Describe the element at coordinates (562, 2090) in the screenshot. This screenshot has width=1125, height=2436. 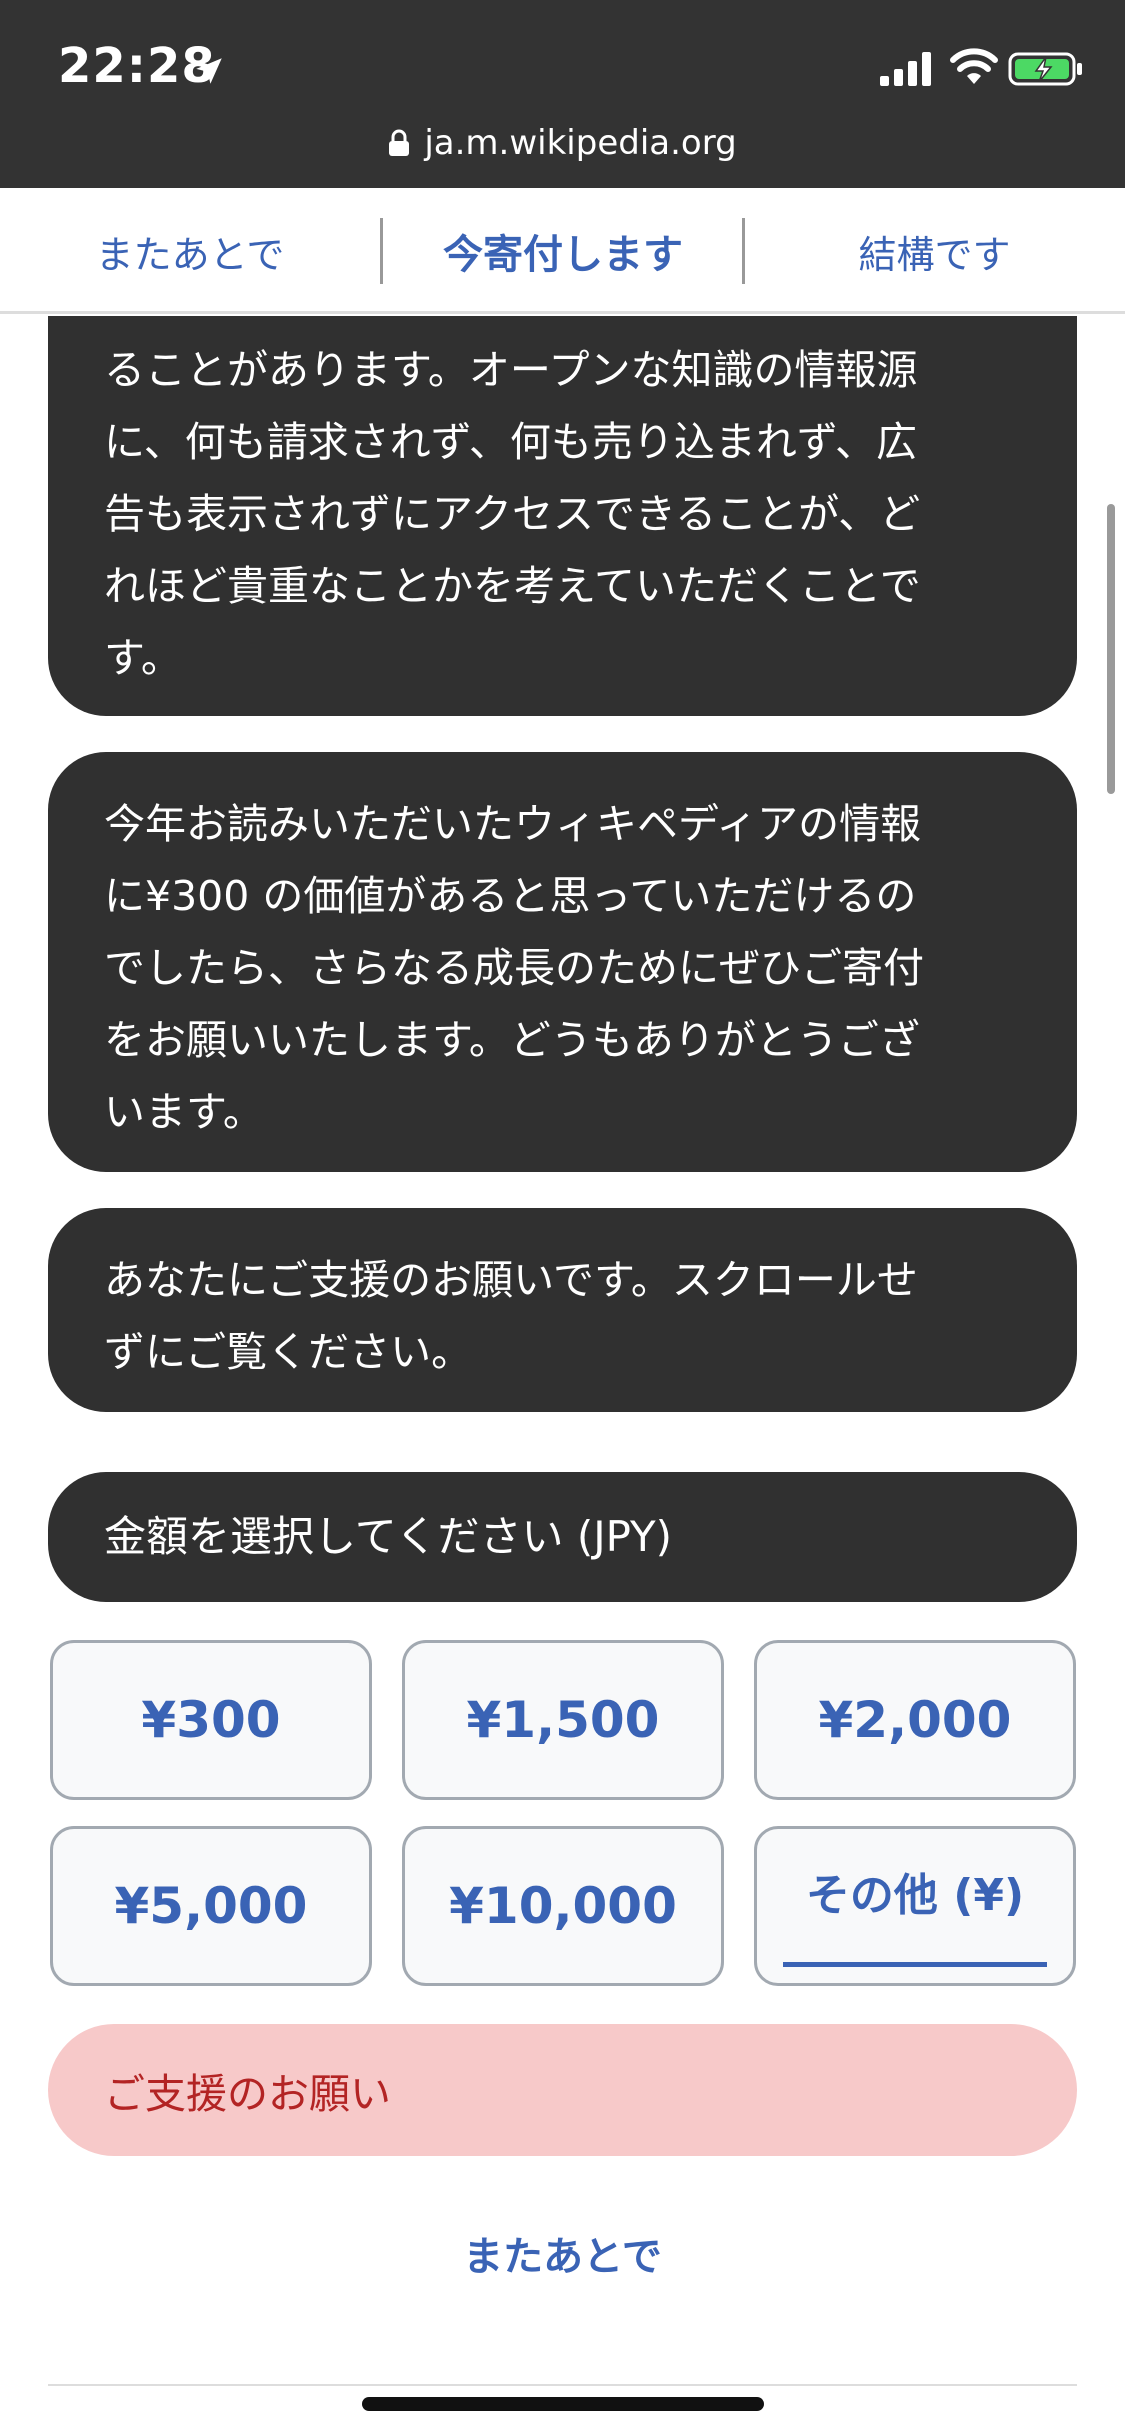
I see `error-message: ご支援のお願い` at that location.